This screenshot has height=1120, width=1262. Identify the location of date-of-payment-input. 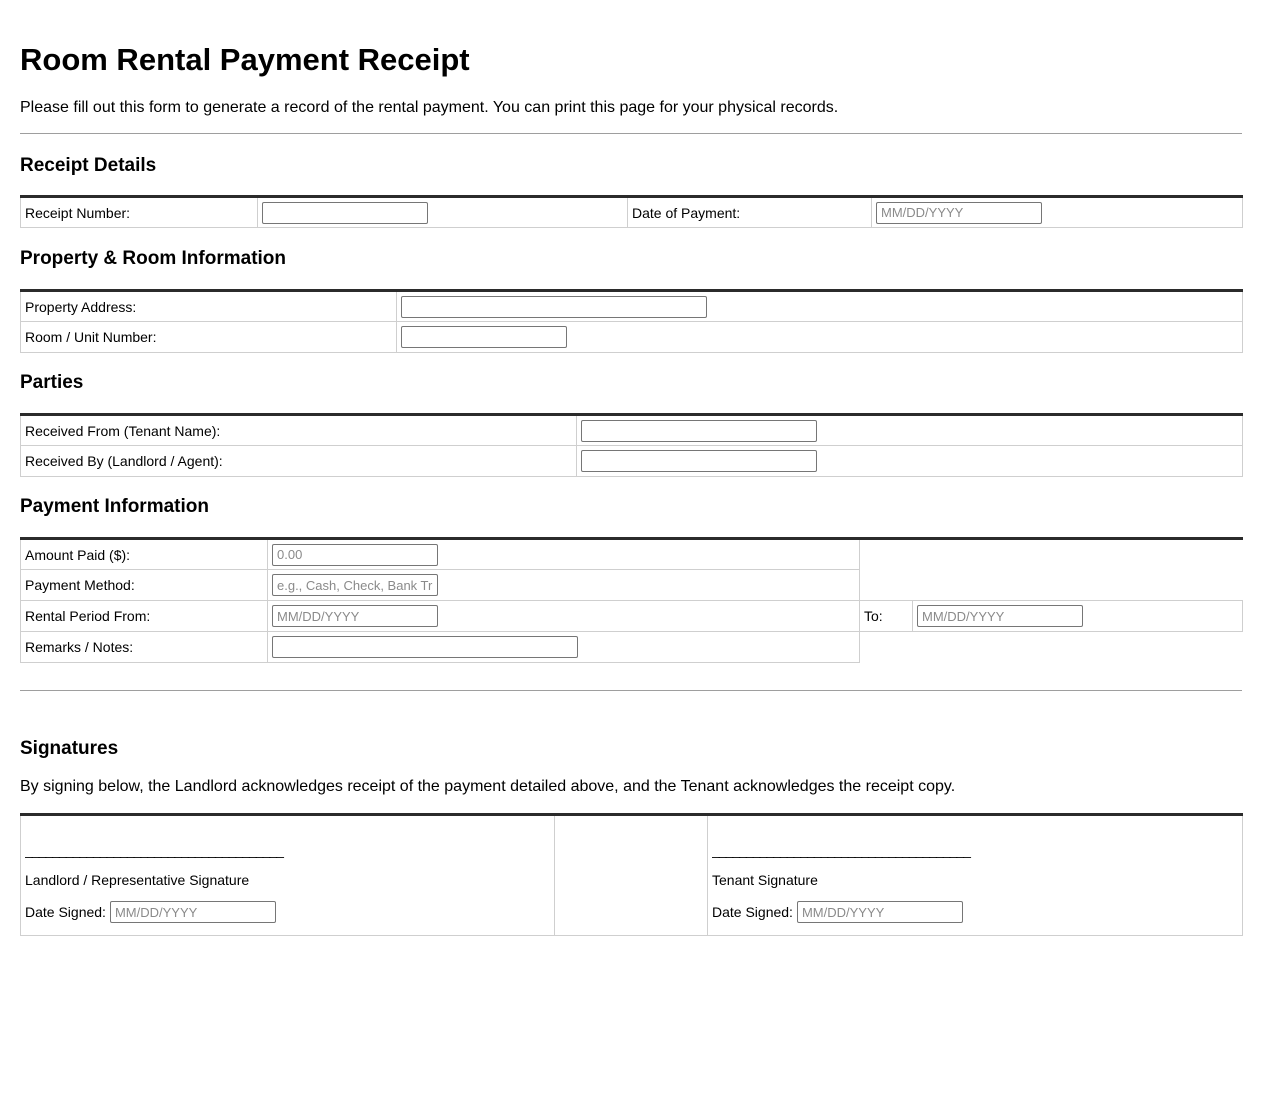
(959, 212).